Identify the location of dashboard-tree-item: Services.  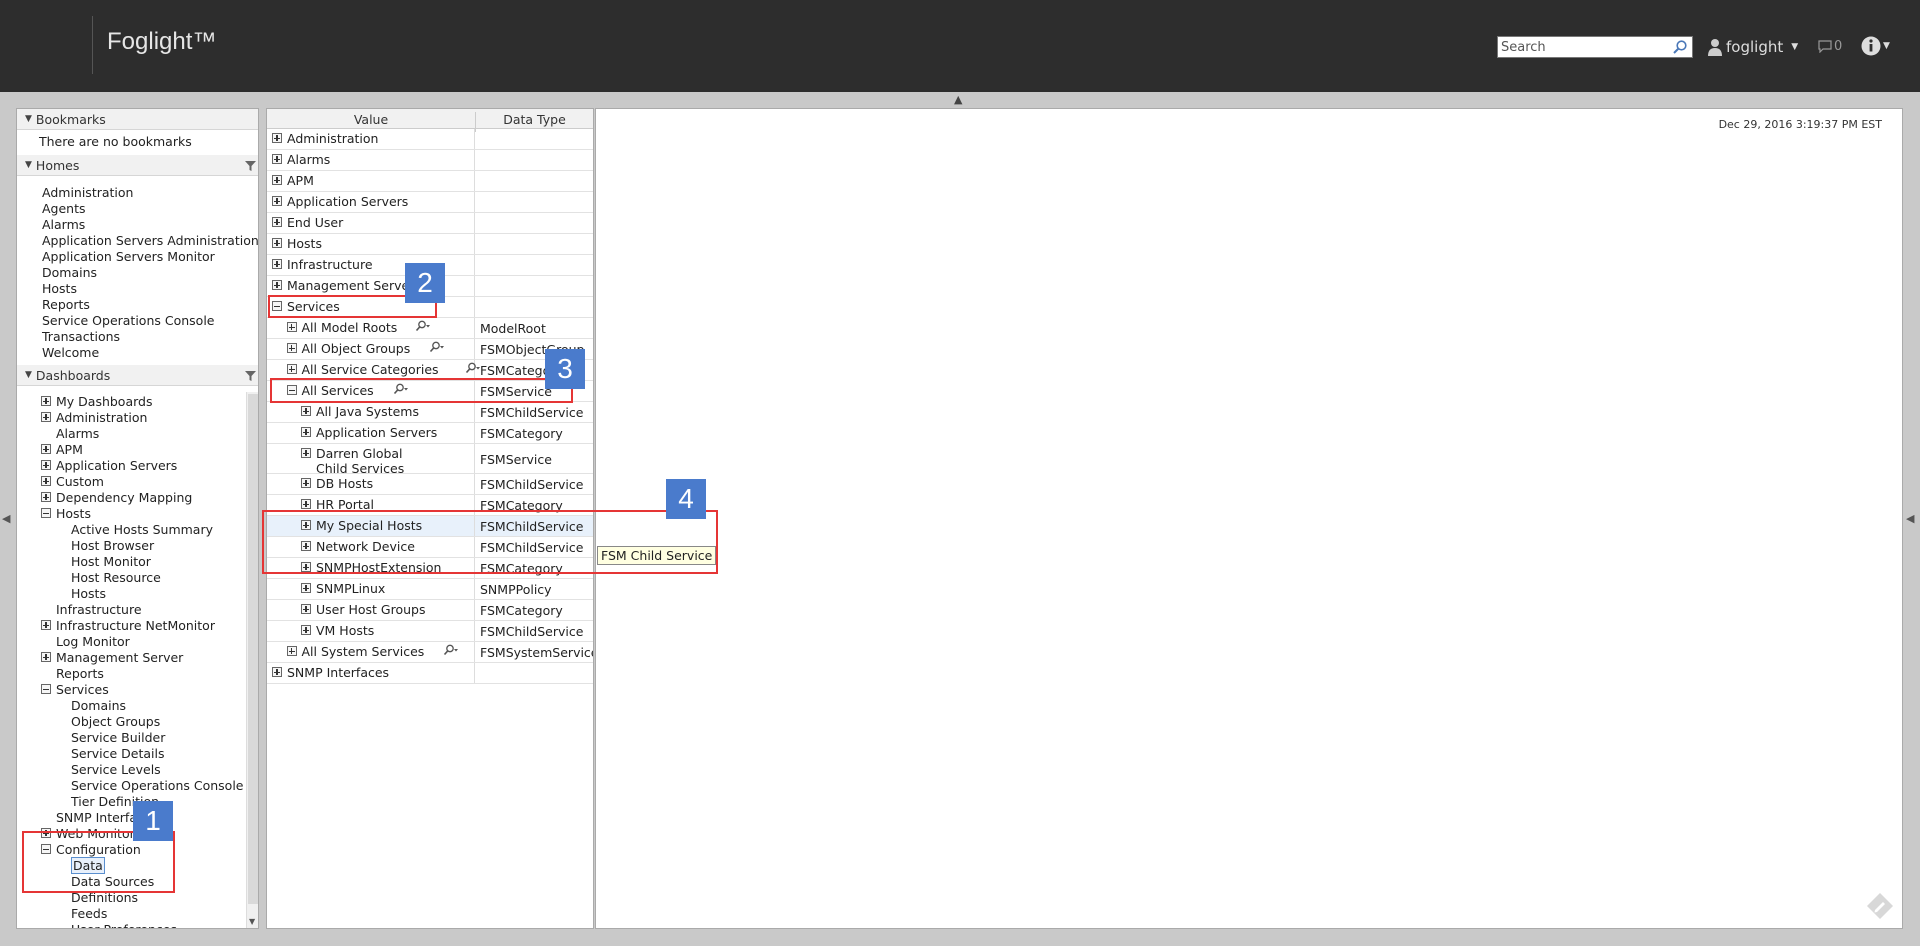
(82, 690).